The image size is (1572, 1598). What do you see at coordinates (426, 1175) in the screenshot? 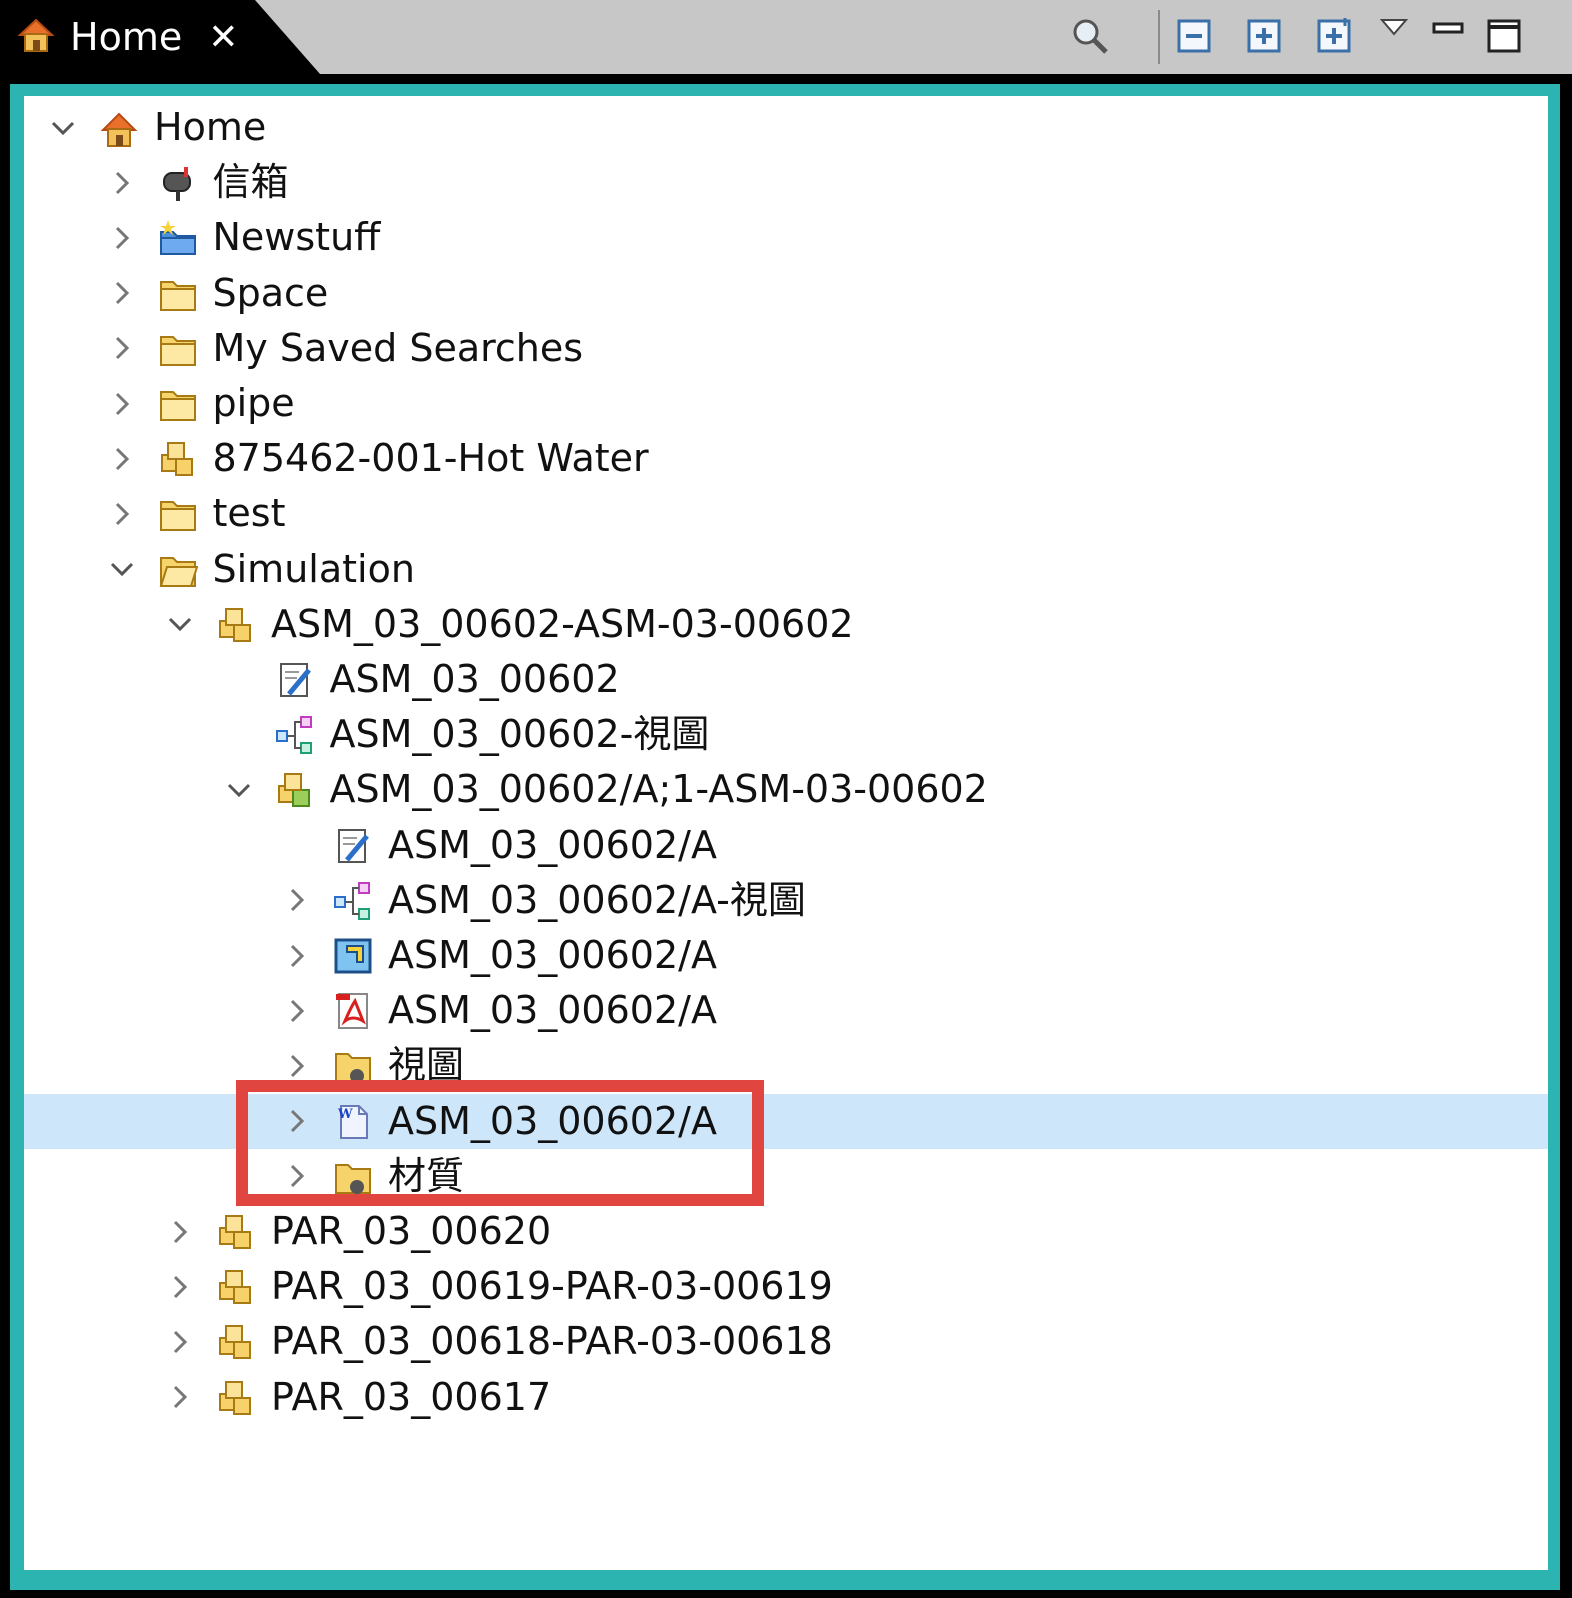
I see `tree-item-label: 材質` at bounding box center [426, 1175].